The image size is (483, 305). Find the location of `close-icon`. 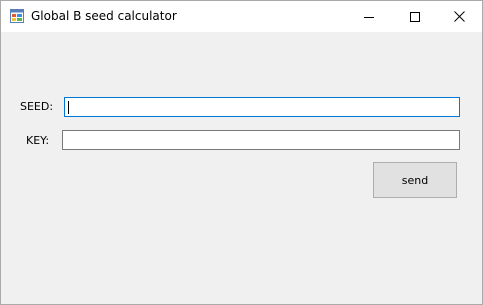

close-icon is located at coordinates (459, 16).